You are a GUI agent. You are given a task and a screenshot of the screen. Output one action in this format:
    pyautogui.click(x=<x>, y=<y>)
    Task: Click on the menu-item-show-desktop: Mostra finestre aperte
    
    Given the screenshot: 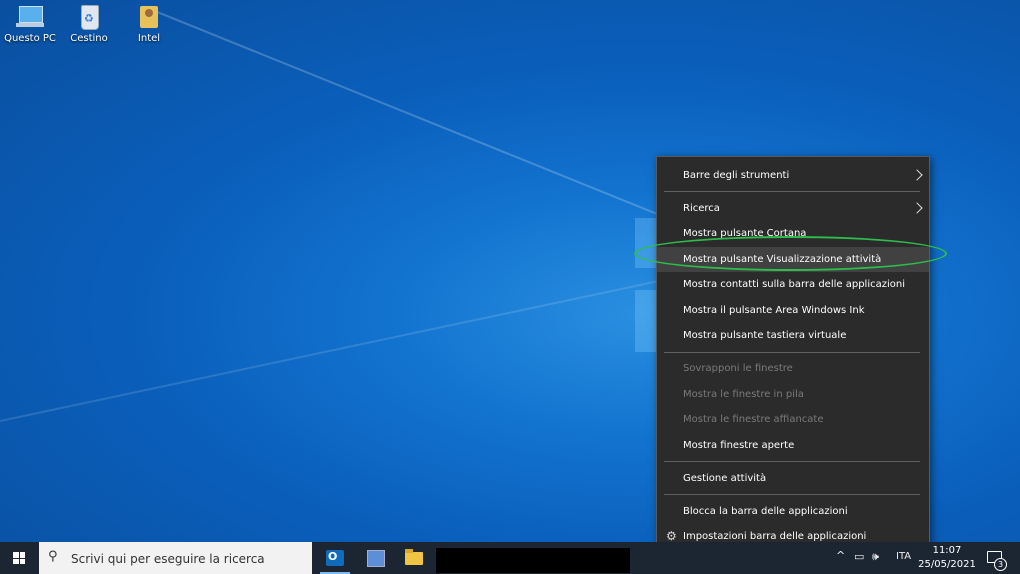 What is the action you would take?
    pyautogui.click(x=793, y=445)
    